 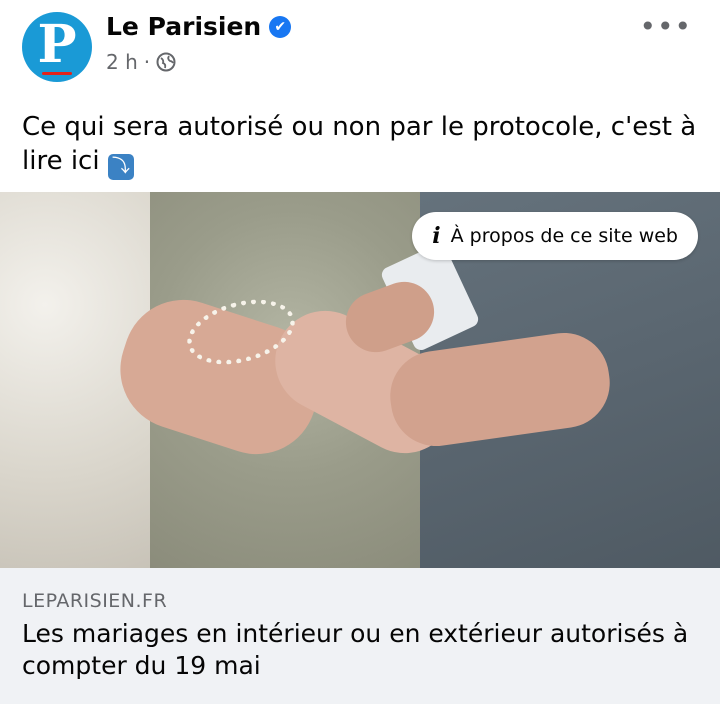 What do you see at coordinates (141, 62) in the screenshot?
I see `post-meta: 2 h ·` at bounding box center [141, 62].